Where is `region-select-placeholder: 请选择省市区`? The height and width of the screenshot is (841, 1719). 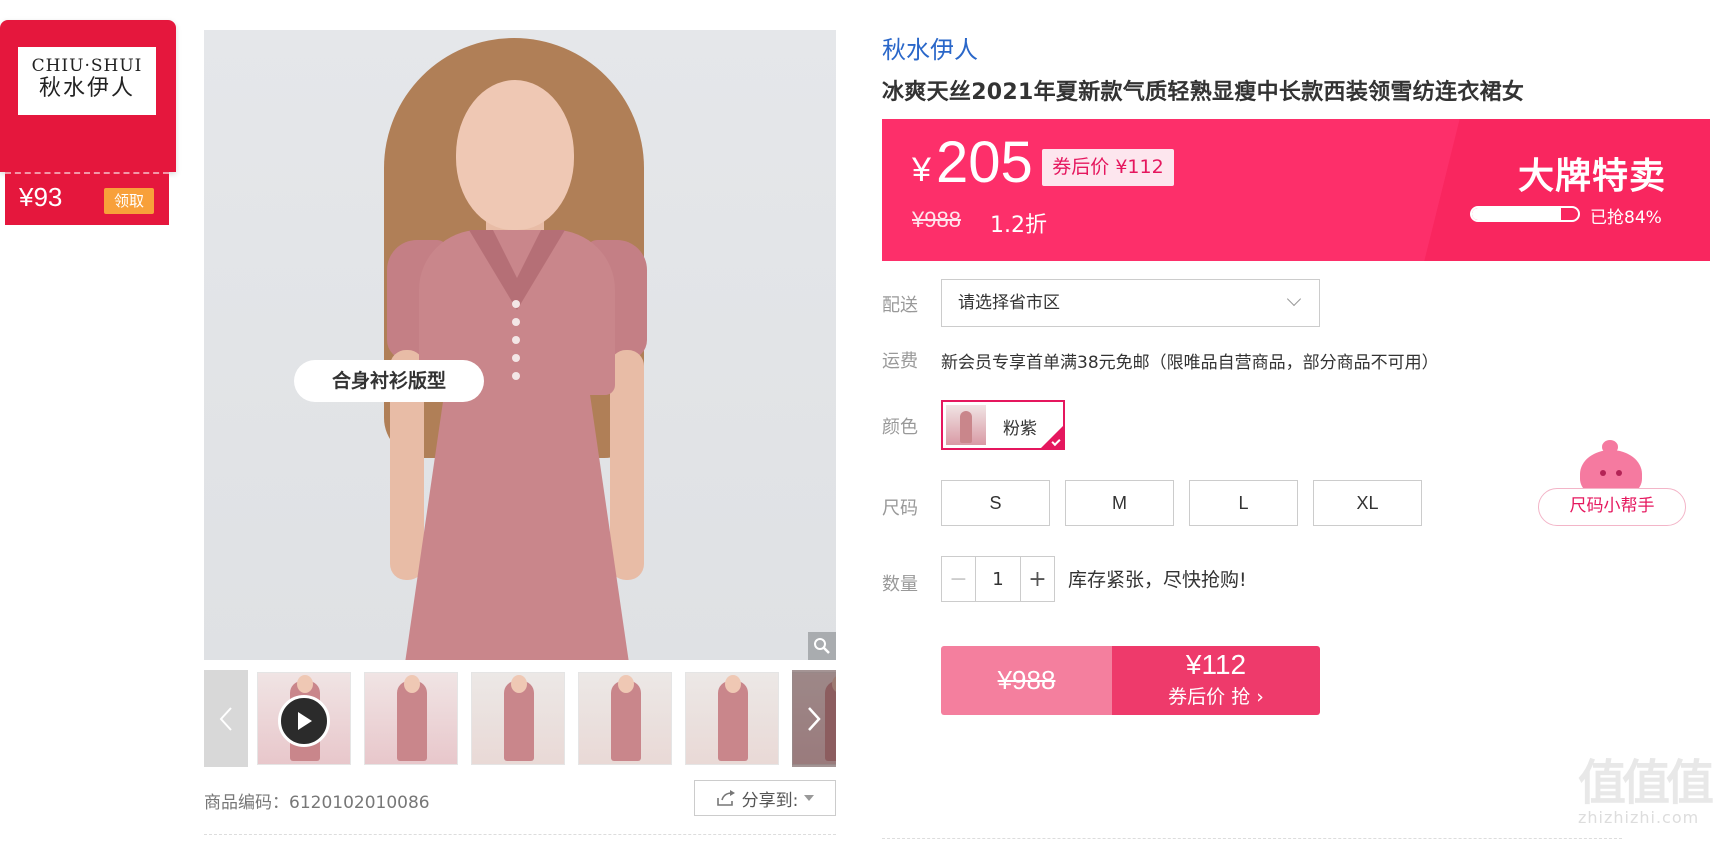
region-select-placeholder: 请选择省市区 is located at coordinates (1009, 303).